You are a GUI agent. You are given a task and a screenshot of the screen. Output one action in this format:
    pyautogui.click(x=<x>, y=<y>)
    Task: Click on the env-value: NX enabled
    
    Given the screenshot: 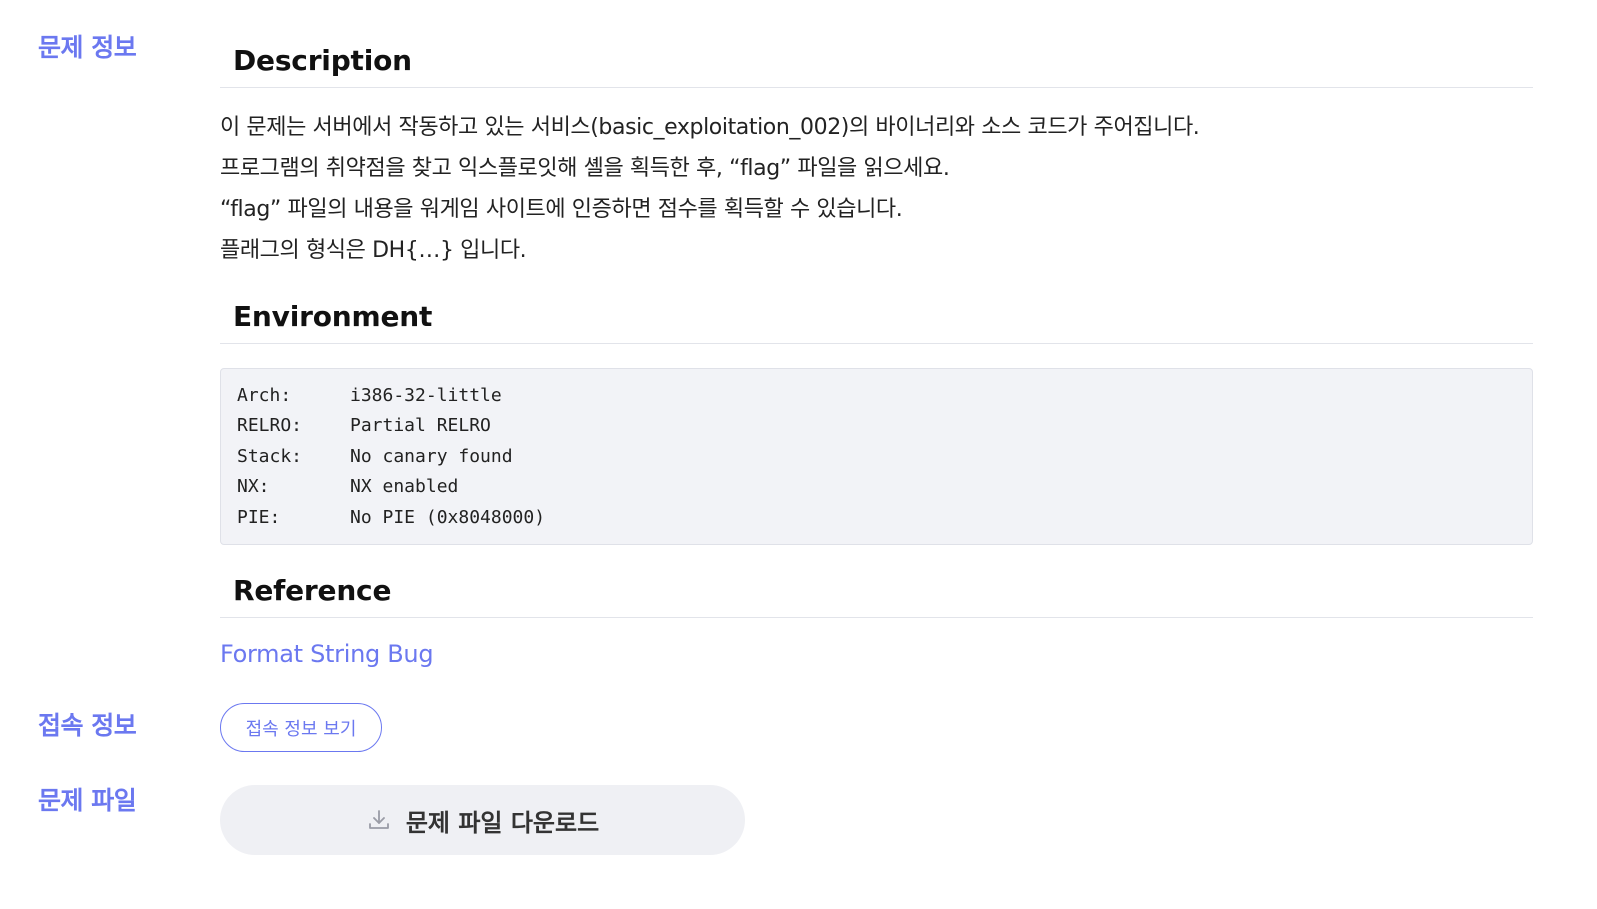 What is the action you would take?
    pyautogui.click(x=404, y=487)
    